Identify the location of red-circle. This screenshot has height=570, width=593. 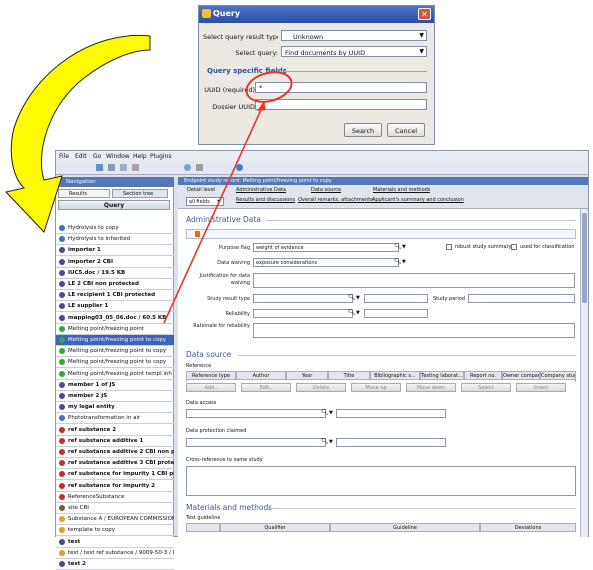
(269, 87).